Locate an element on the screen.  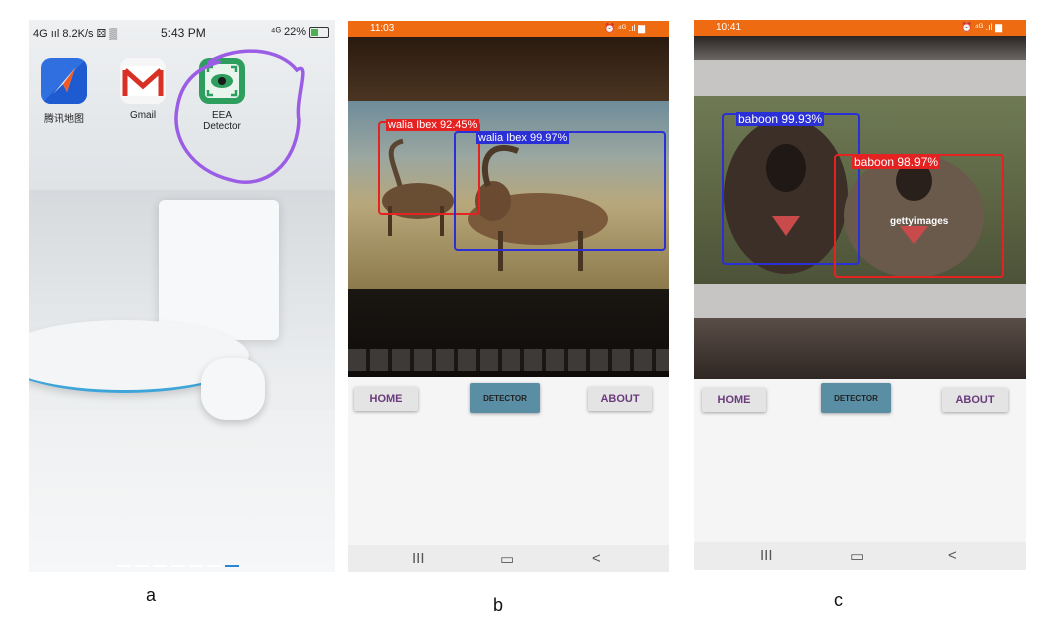
battery-status: ⁴ᴳ 22% is located at coordinates (300, 32).